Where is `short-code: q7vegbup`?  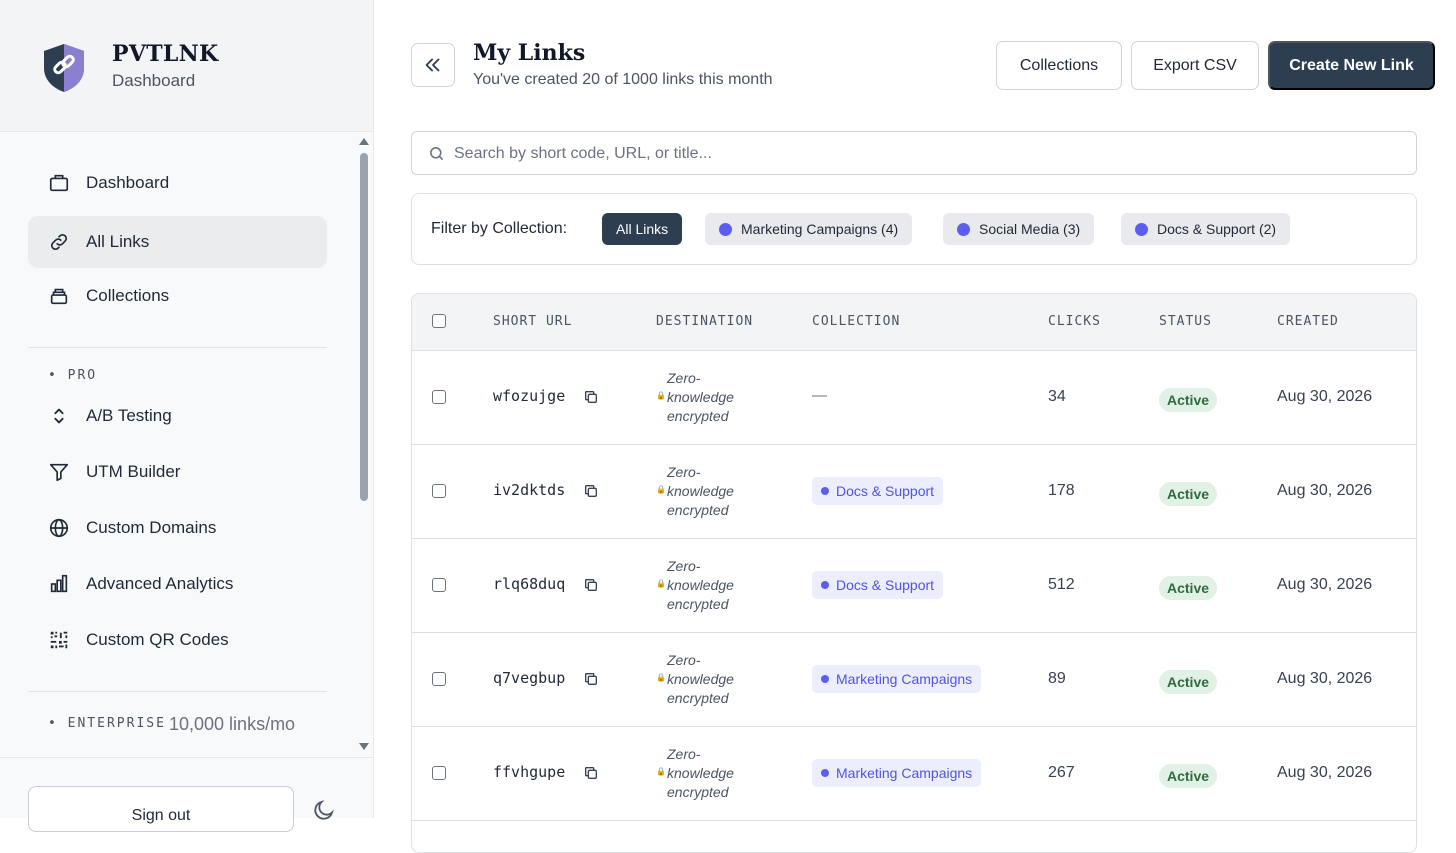 short-code: q7vegbup is located at coordinates (529, 678).